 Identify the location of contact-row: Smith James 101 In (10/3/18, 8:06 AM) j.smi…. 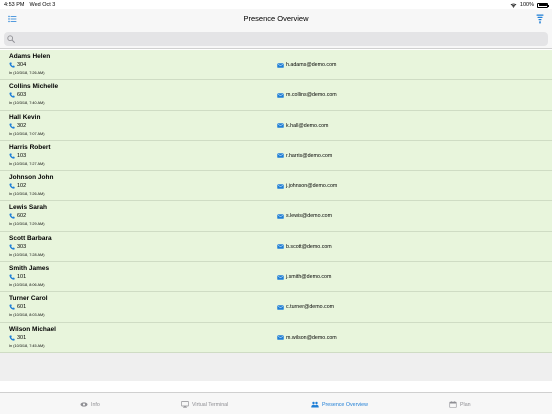
(276, 277).